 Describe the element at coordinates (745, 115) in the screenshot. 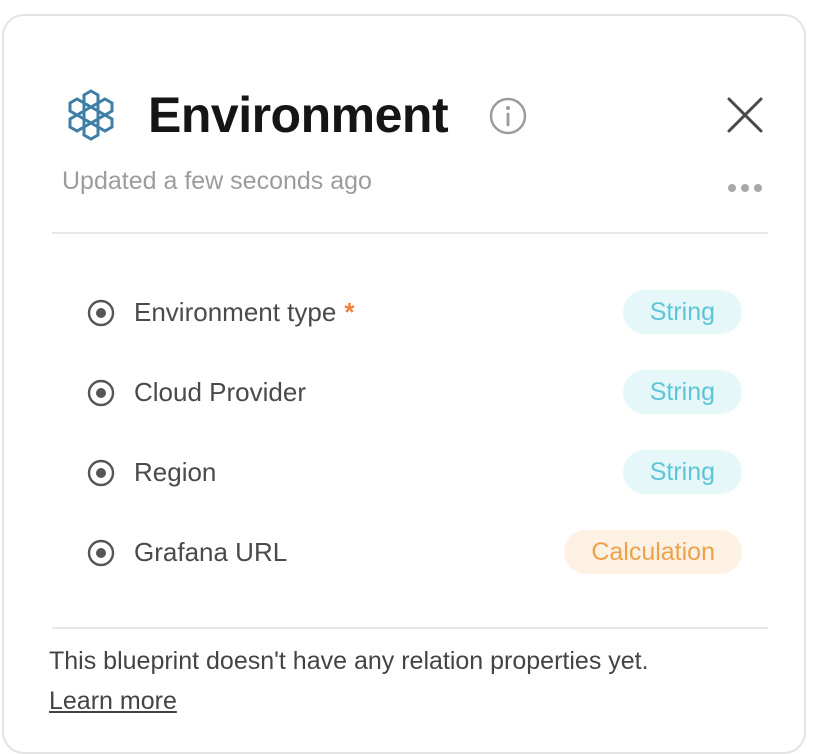

I see `close-icon` at that location.